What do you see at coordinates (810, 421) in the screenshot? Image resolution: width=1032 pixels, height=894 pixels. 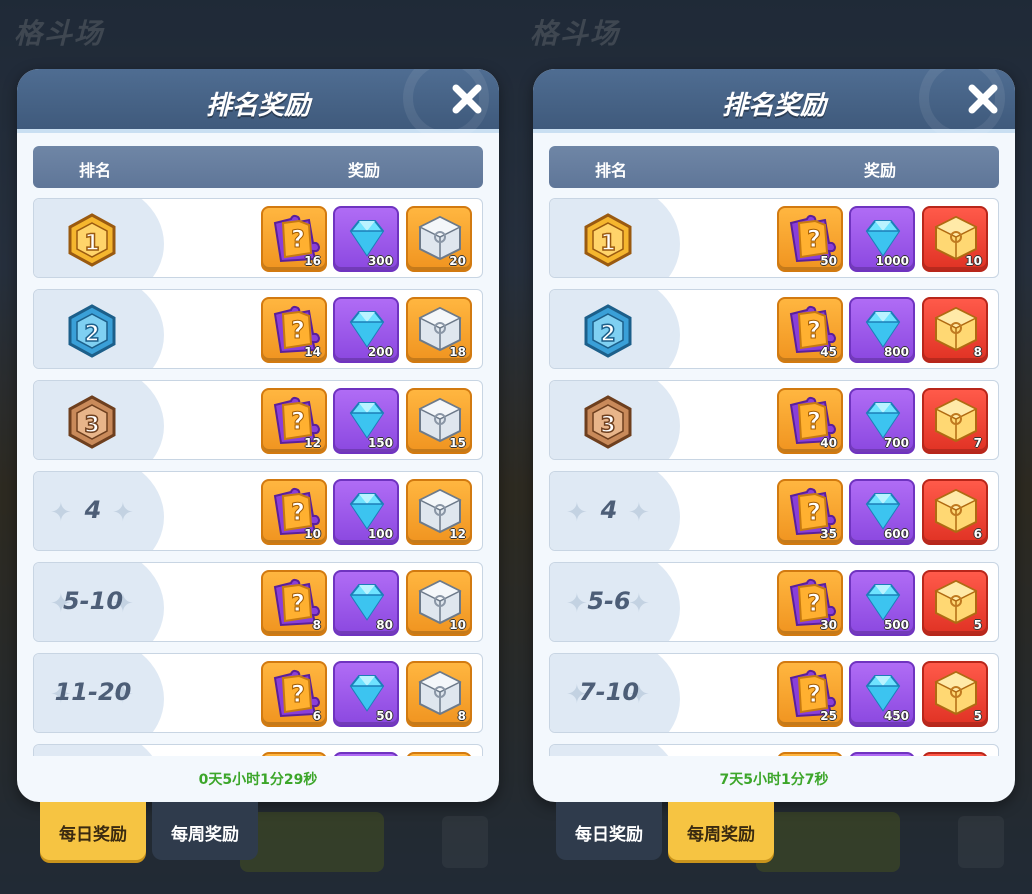 I see `reward-item: ? 40` at bounding box center [810, 421].